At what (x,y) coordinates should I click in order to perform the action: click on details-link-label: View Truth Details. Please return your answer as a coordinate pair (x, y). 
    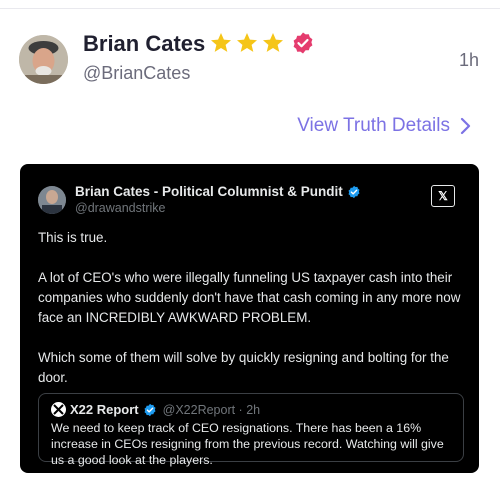
    Looking at the image, I should click on (373, 125).